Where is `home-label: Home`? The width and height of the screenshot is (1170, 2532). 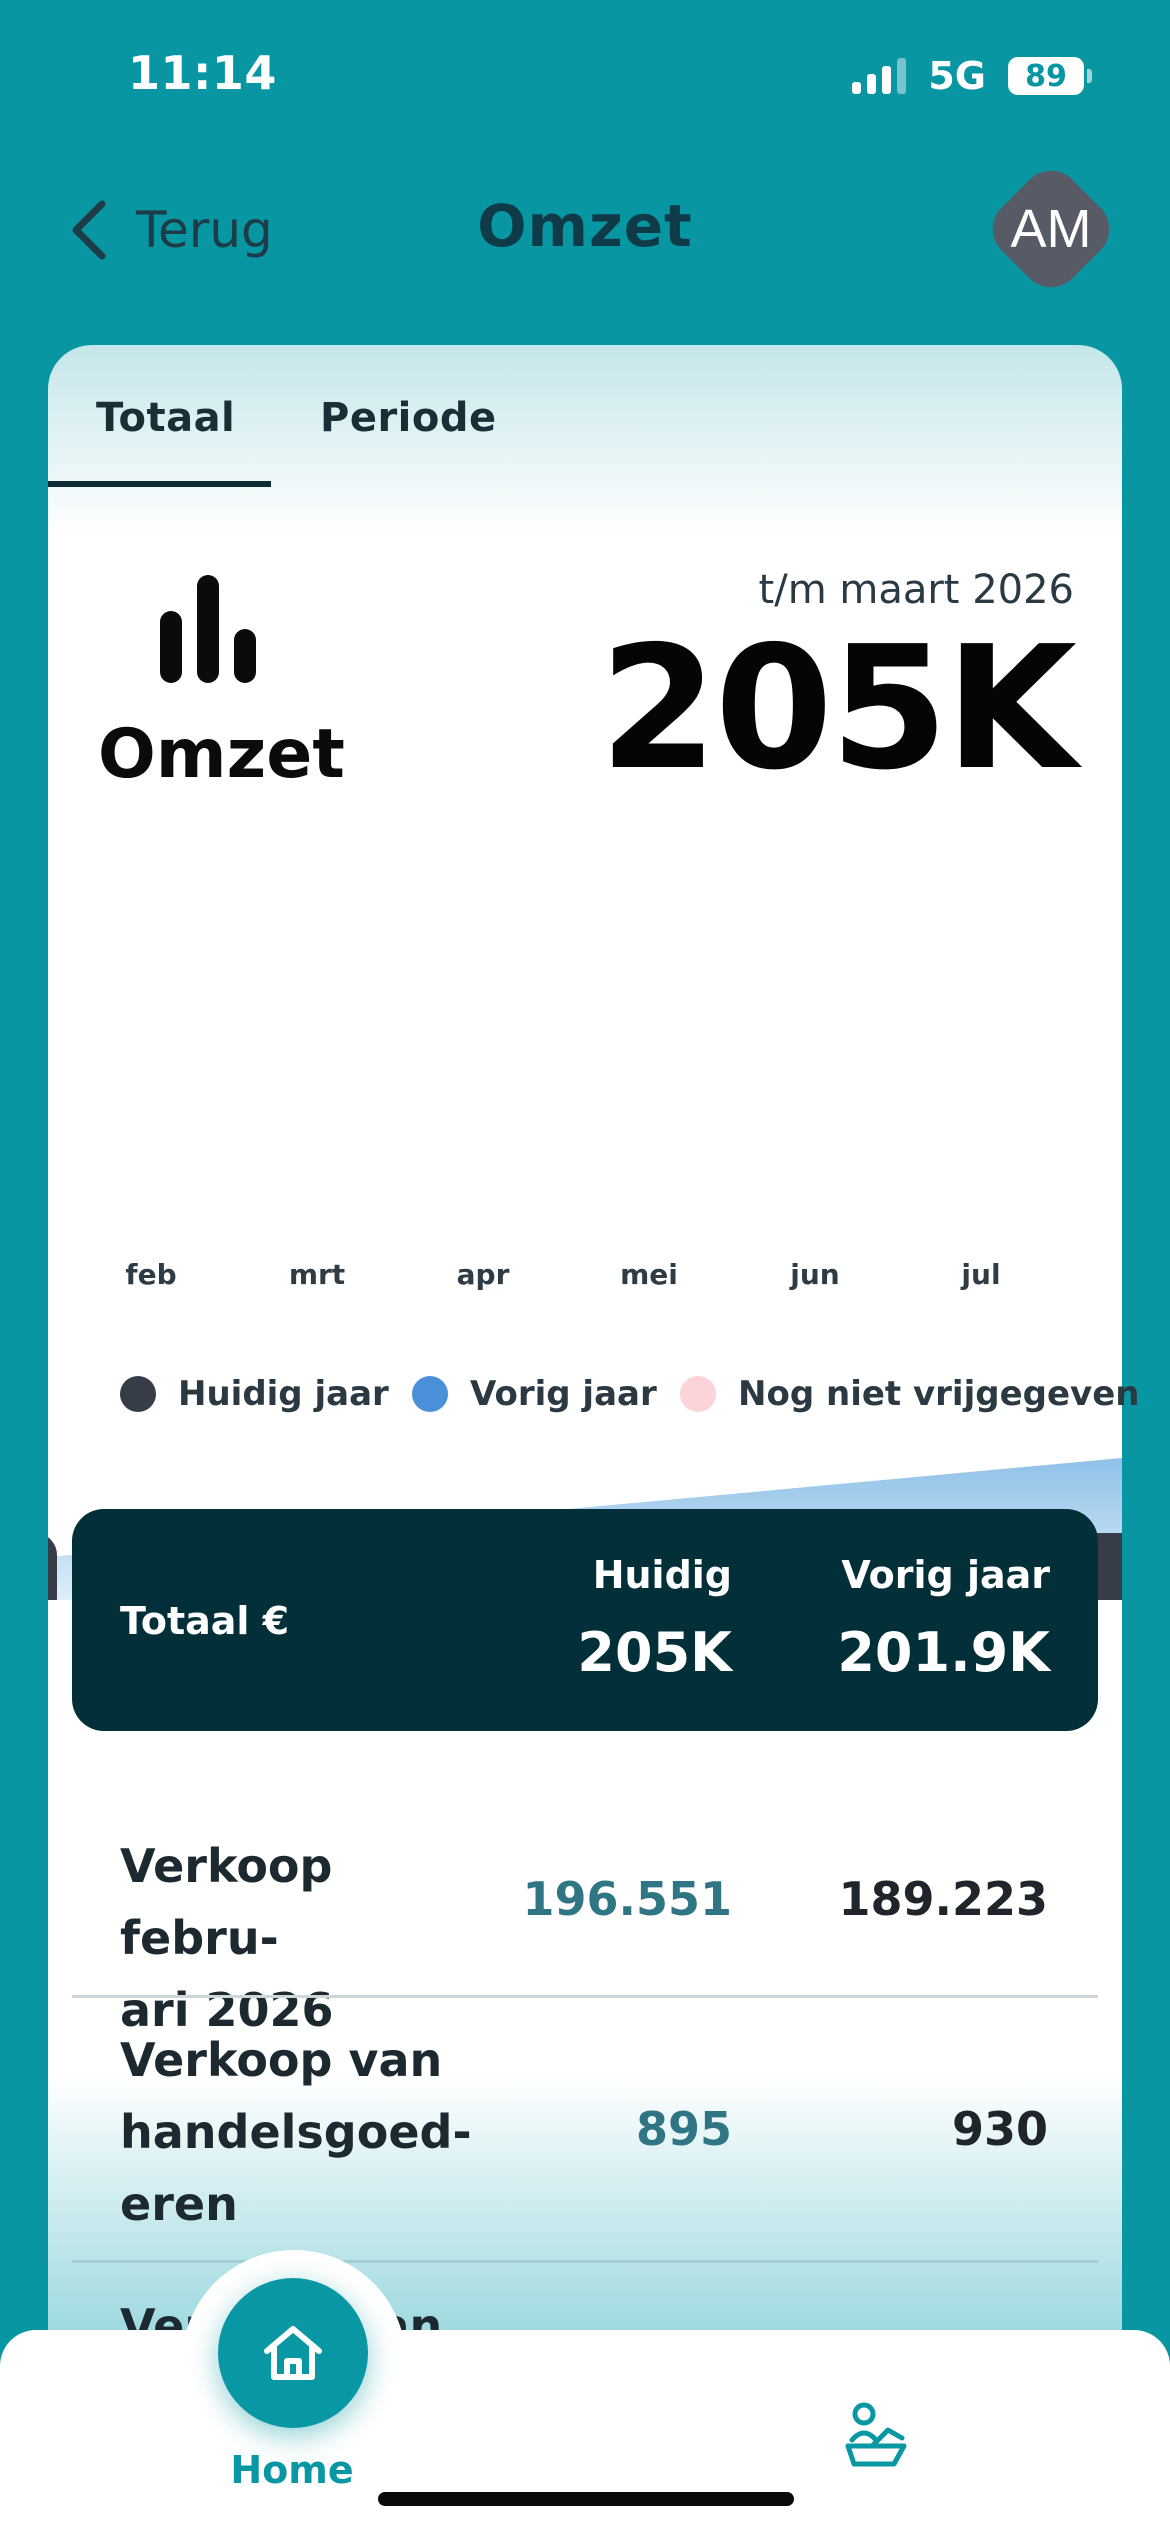 home-label: Home is located at coordinates (292, 2470).